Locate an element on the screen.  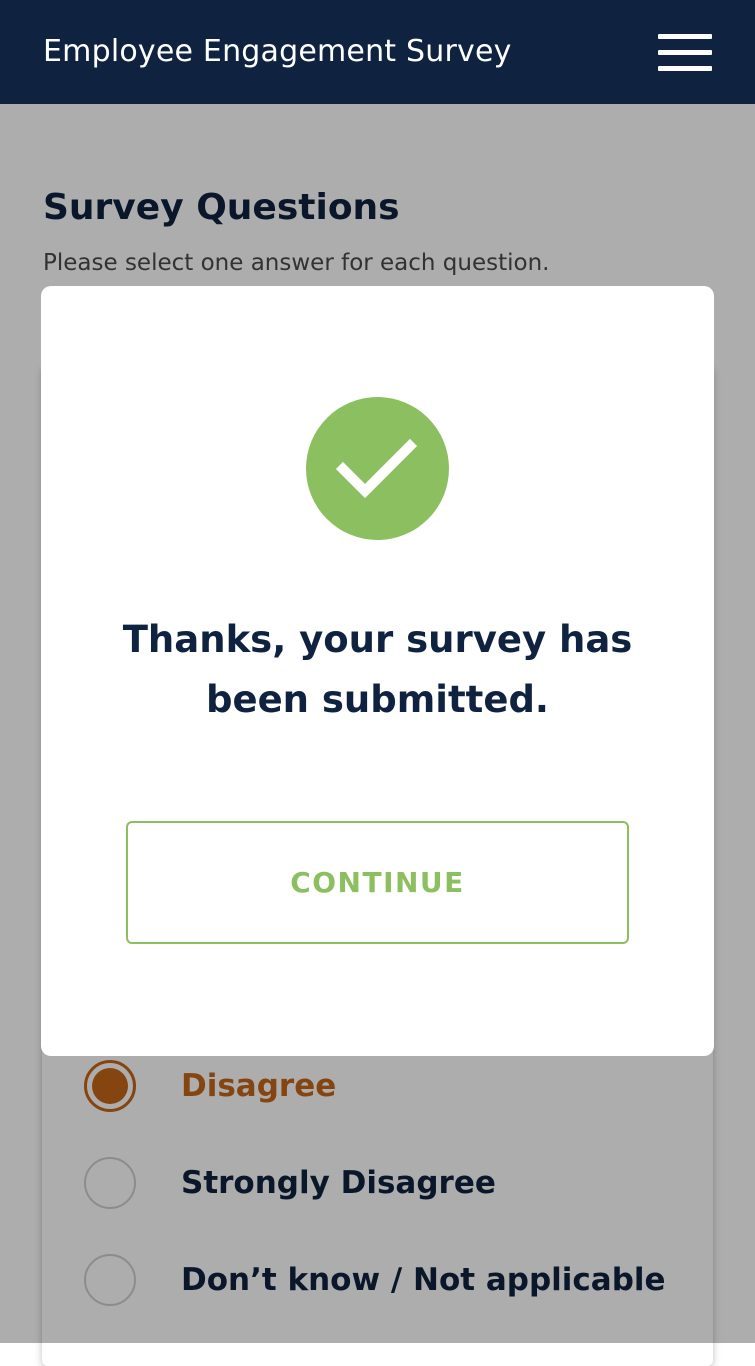
continue-button: CONTINUE is located at coordinates (377, 882).